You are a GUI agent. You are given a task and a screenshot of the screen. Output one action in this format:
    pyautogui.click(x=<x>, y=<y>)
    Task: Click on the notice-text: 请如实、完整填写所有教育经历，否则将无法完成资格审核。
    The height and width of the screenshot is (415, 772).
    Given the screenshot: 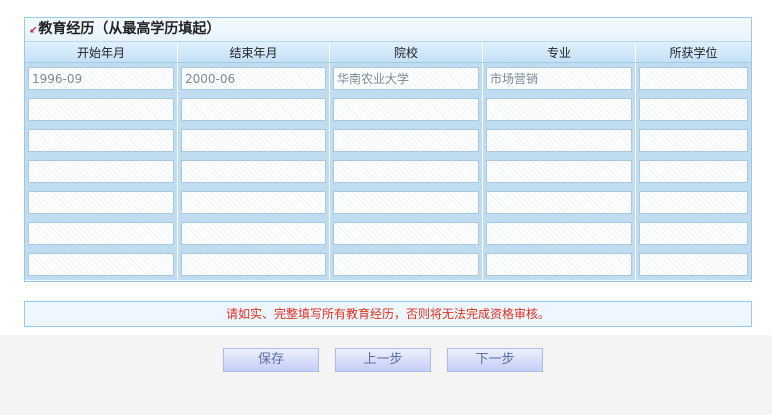 What is the action you would take?
    pyautogui.click(x=387, y=314)
    